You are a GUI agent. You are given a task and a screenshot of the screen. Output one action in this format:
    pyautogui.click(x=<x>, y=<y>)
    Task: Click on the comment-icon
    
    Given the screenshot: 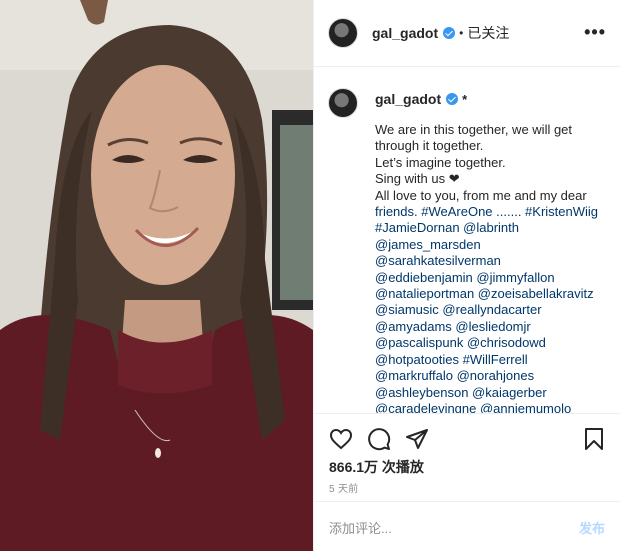 What is the action you would take?
    pyautogui.click(x=379, y=439)
    